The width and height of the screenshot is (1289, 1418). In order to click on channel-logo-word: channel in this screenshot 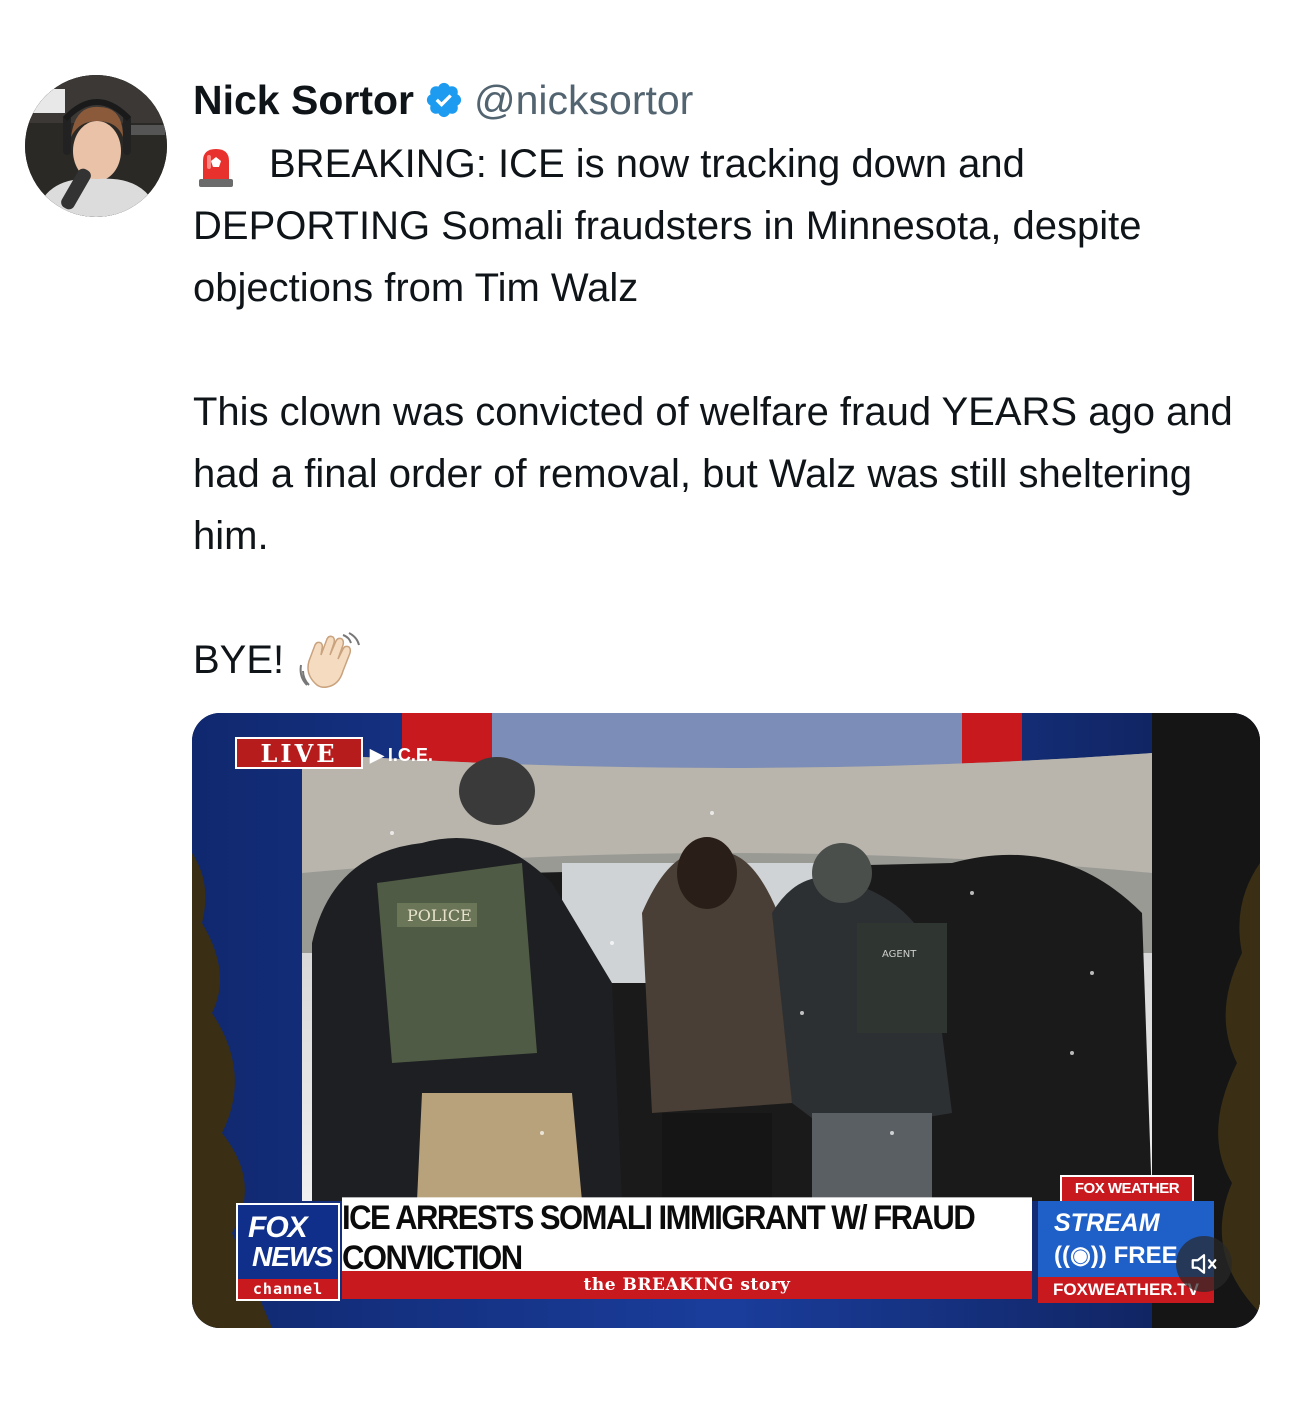, I will do `click(288, 1289)`.